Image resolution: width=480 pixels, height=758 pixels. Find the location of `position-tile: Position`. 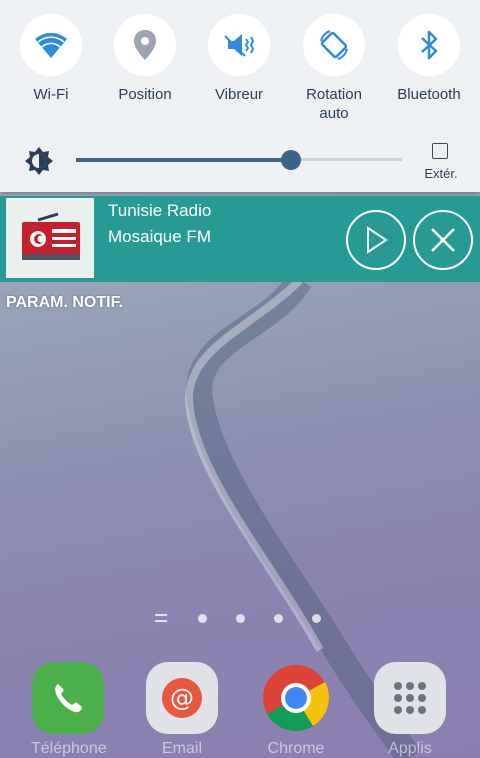

position-tile: Position is located at coordinates (145, 59).